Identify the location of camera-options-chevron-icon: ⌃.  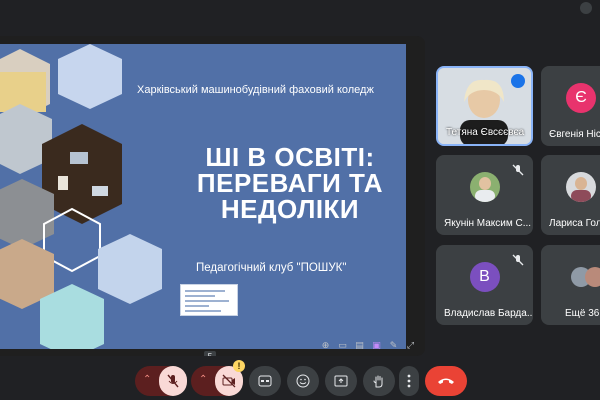
(203, 379).